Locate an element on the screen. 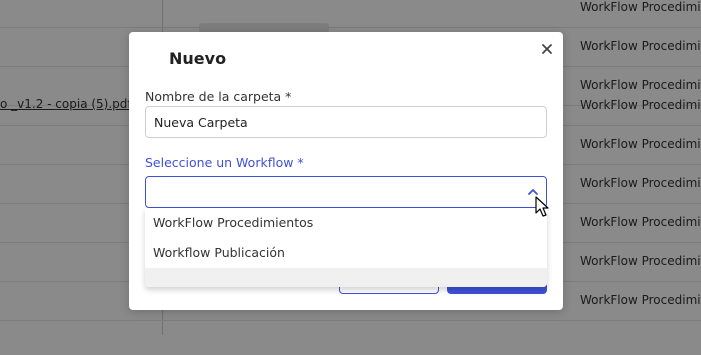  close-icon is located at coordinates (547, 49).